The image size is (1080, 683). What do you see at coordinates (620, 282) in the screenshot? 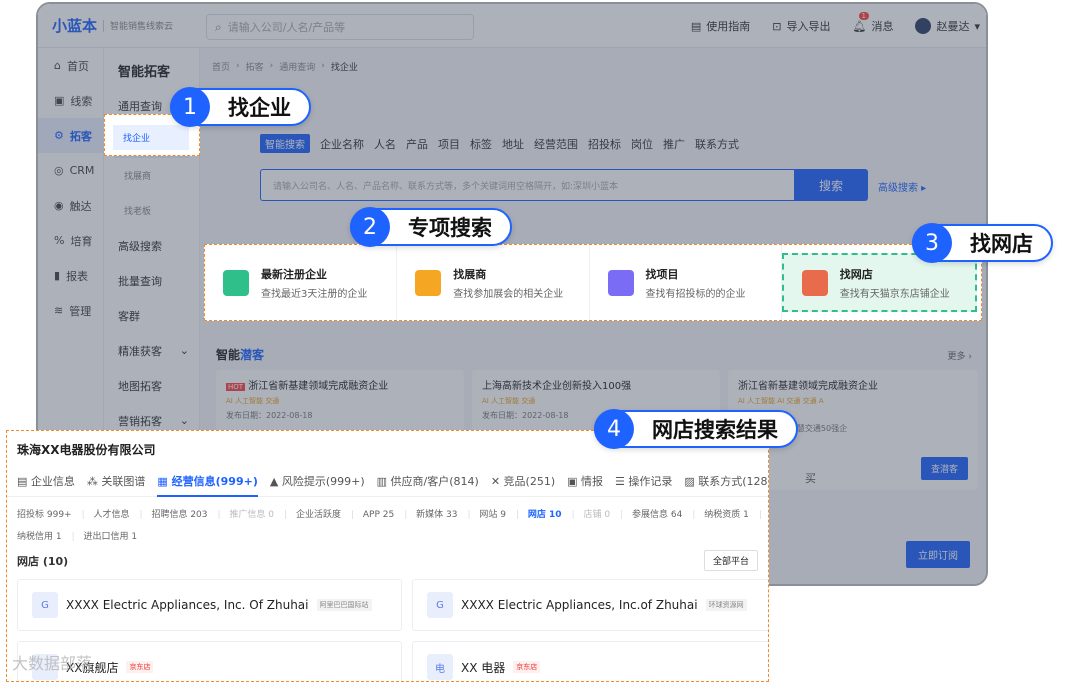
I see `document-icon` at bounding box center [620, 282].